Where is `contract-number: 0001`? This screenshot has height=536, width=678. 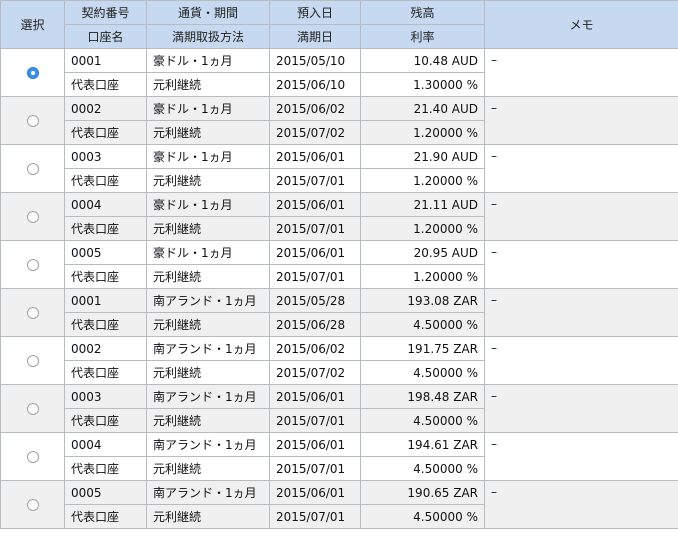 contract-number: 0001 is located at coordinates (105, 60).